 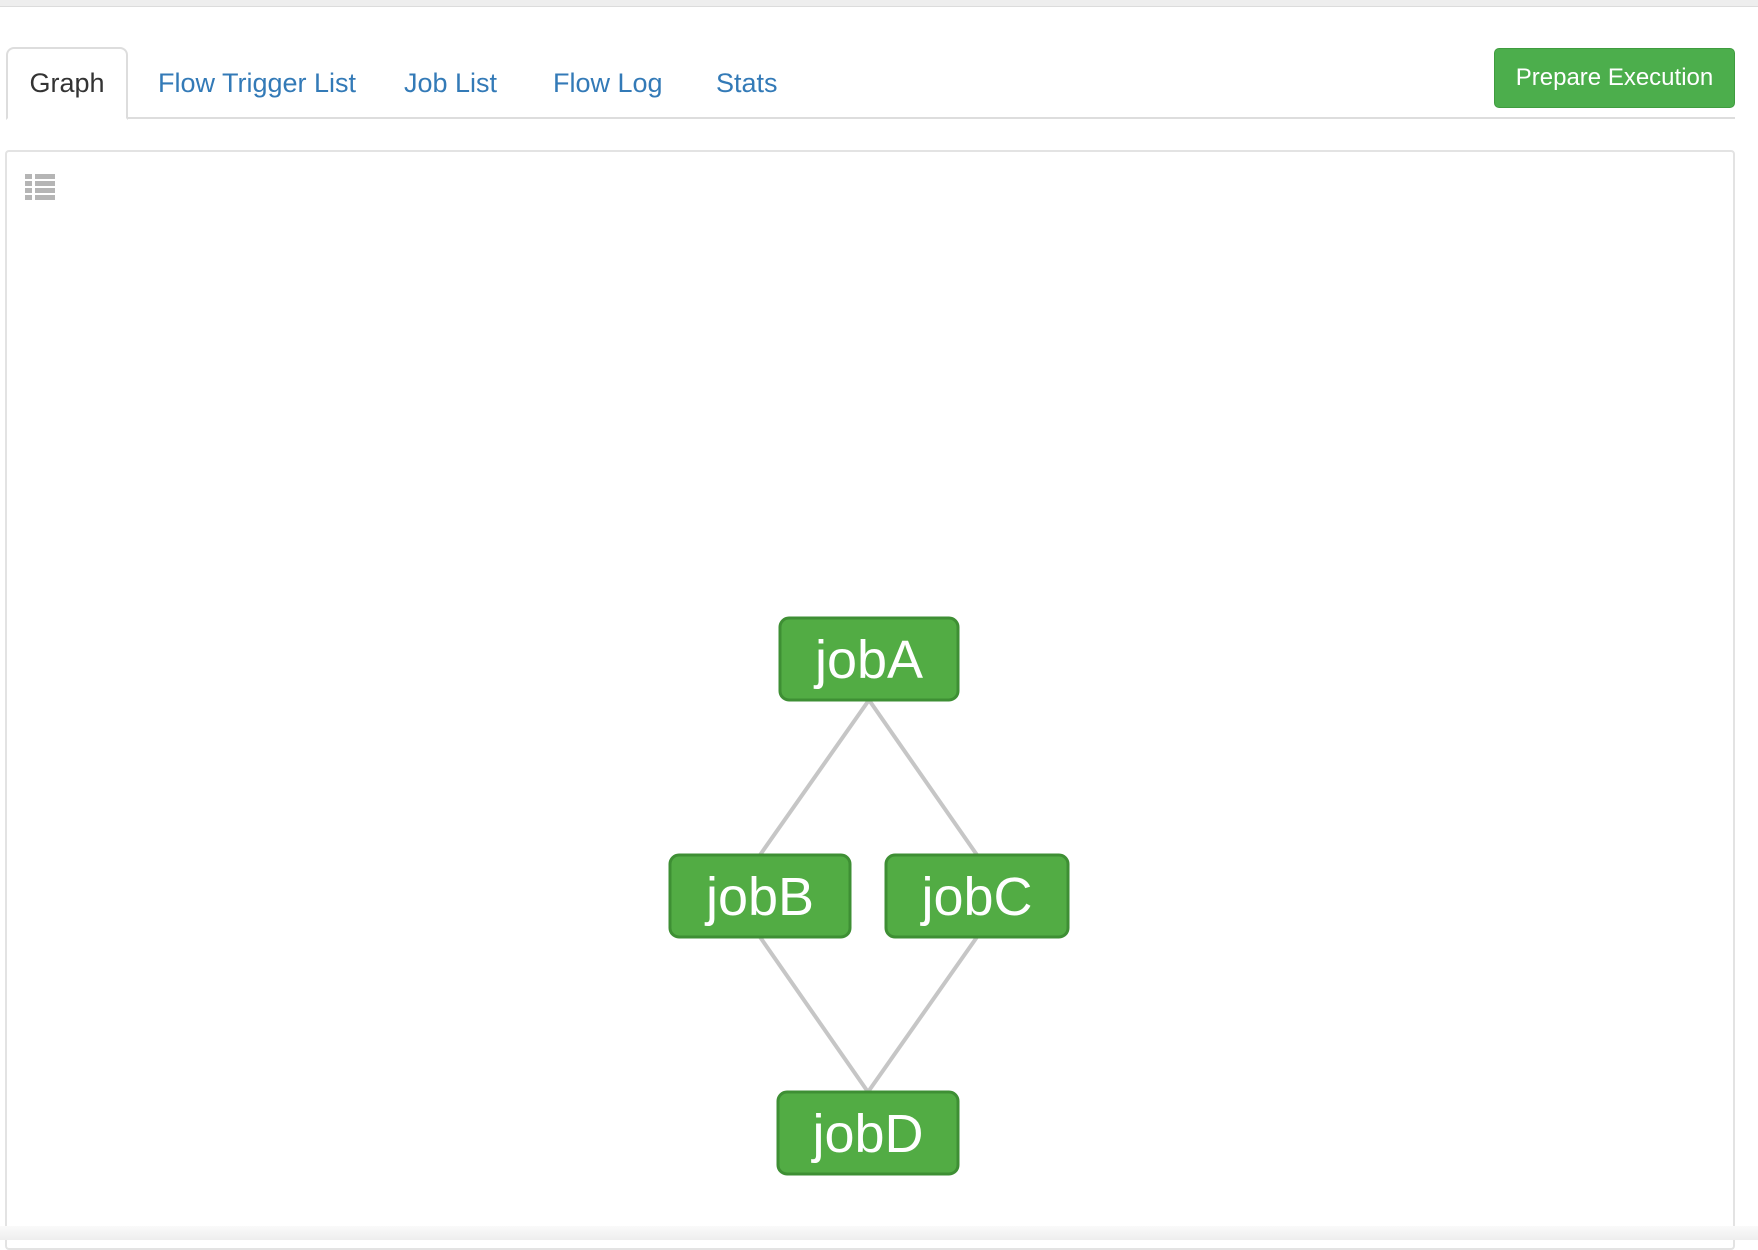 I want to click on edge-jobA-jobC, so click(x=923, y=777).